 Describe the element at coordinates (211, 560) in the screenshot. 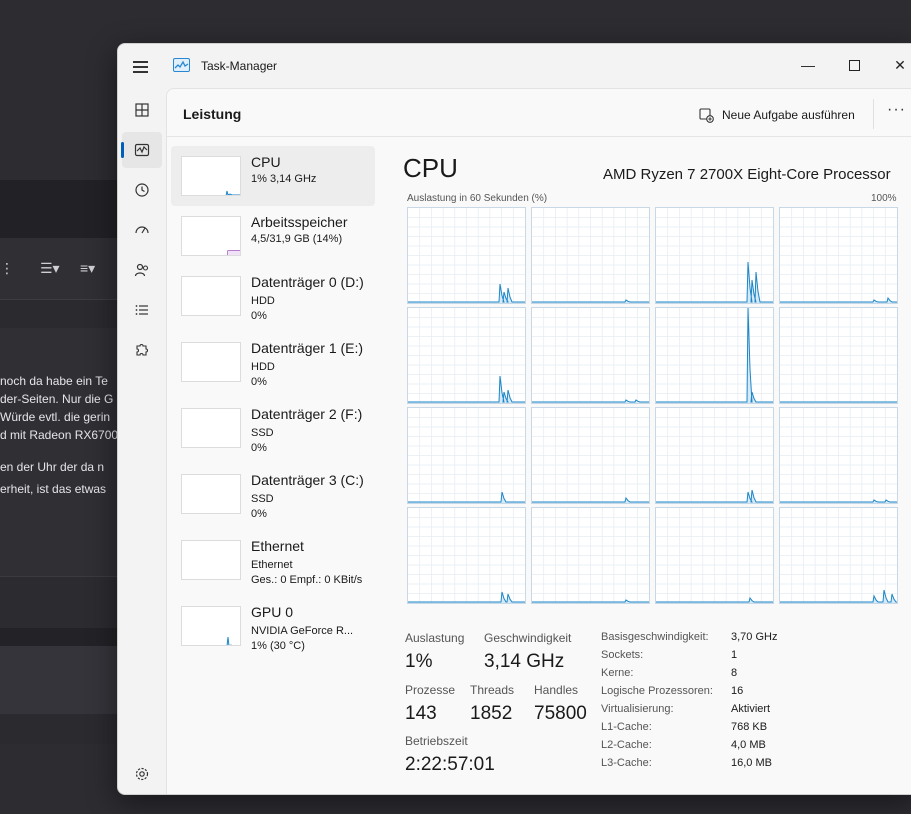

I see `ethernet-thumbnail-graph` at that location.